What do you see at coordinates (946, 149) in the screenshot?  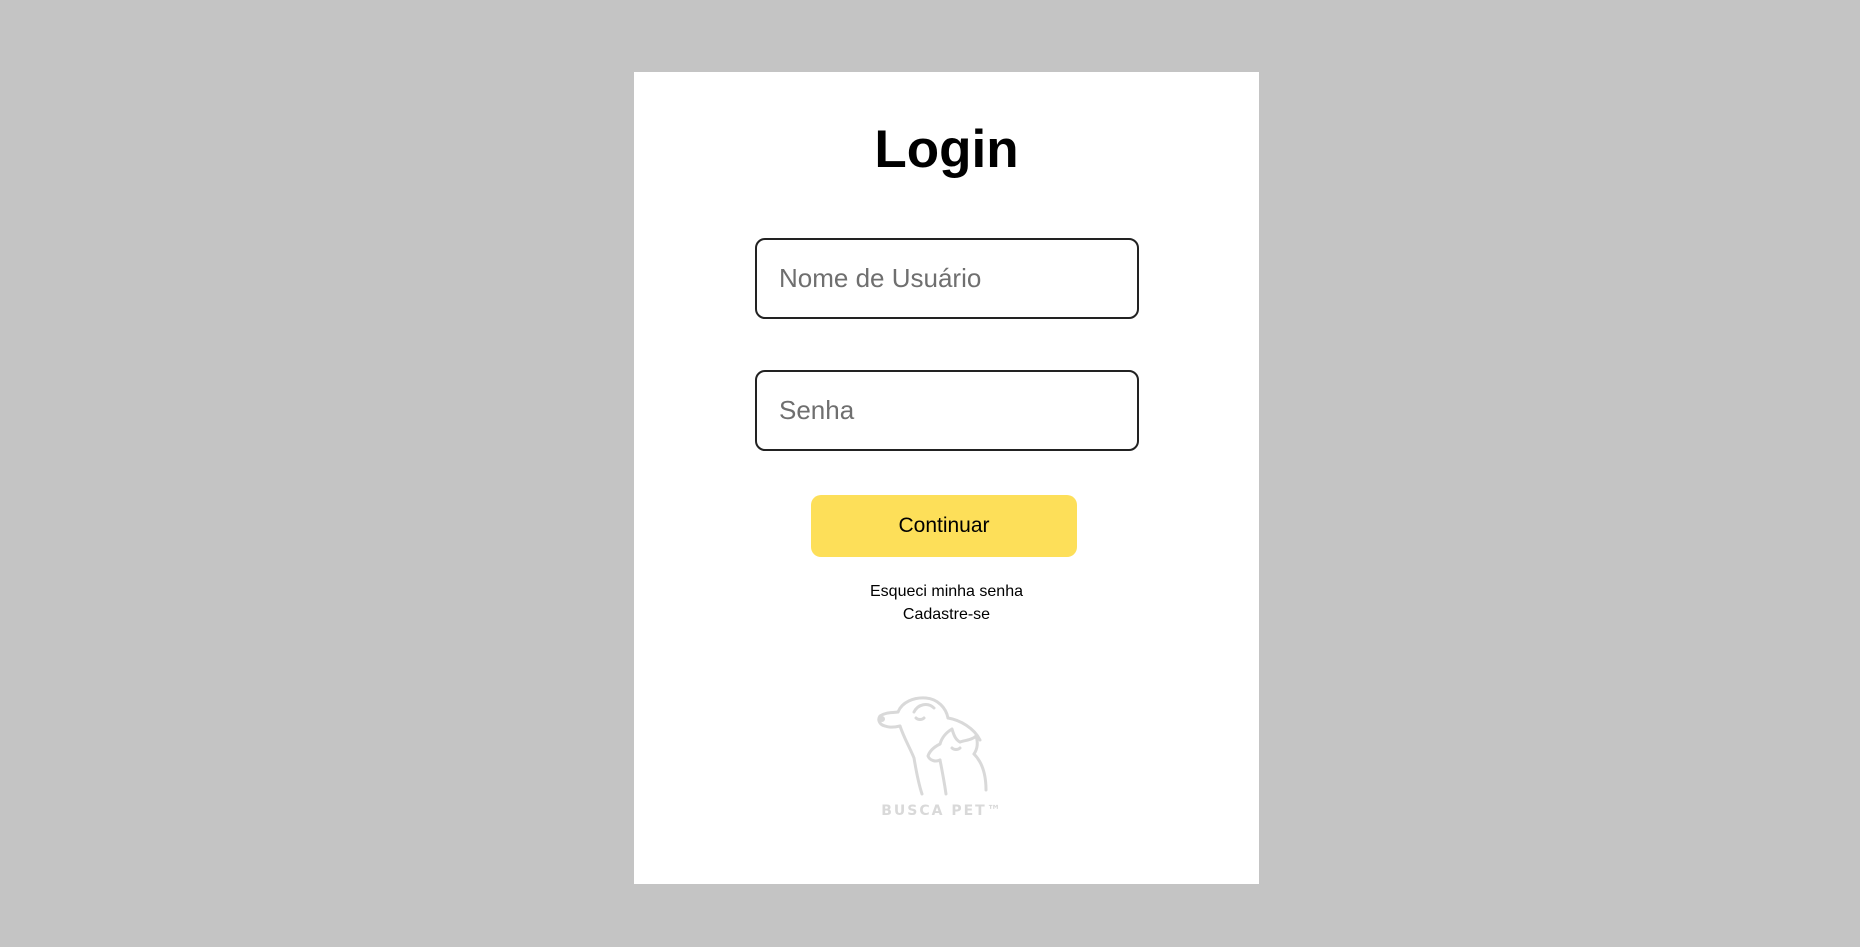 I see `page-title: Login` at bounding box center [946, 149].